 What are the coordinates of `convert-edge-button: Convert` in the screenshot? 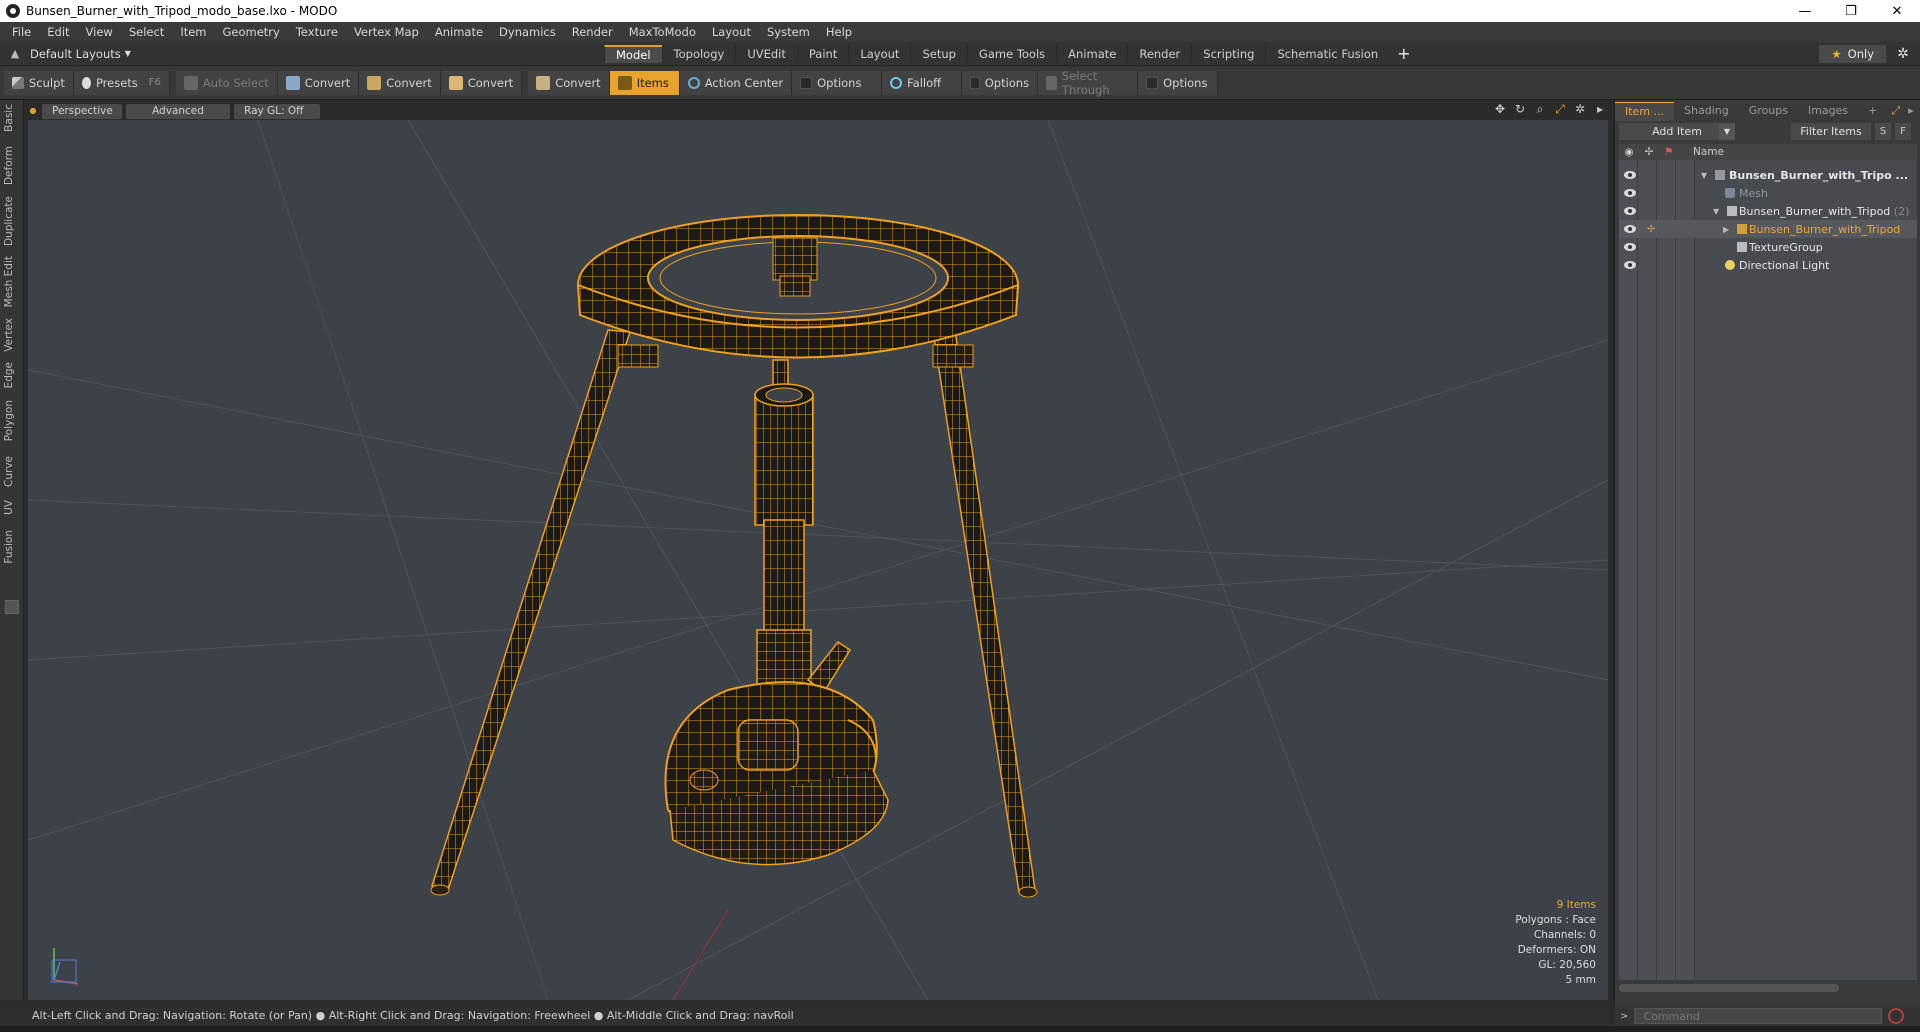 It's located at (400, 82).